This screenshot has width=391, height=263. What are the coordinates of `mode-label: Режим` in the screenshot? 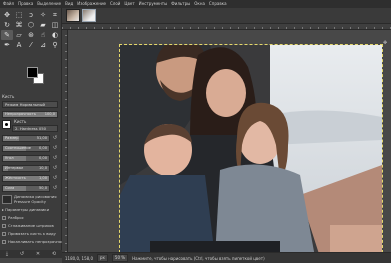 It's located at (12, 104).